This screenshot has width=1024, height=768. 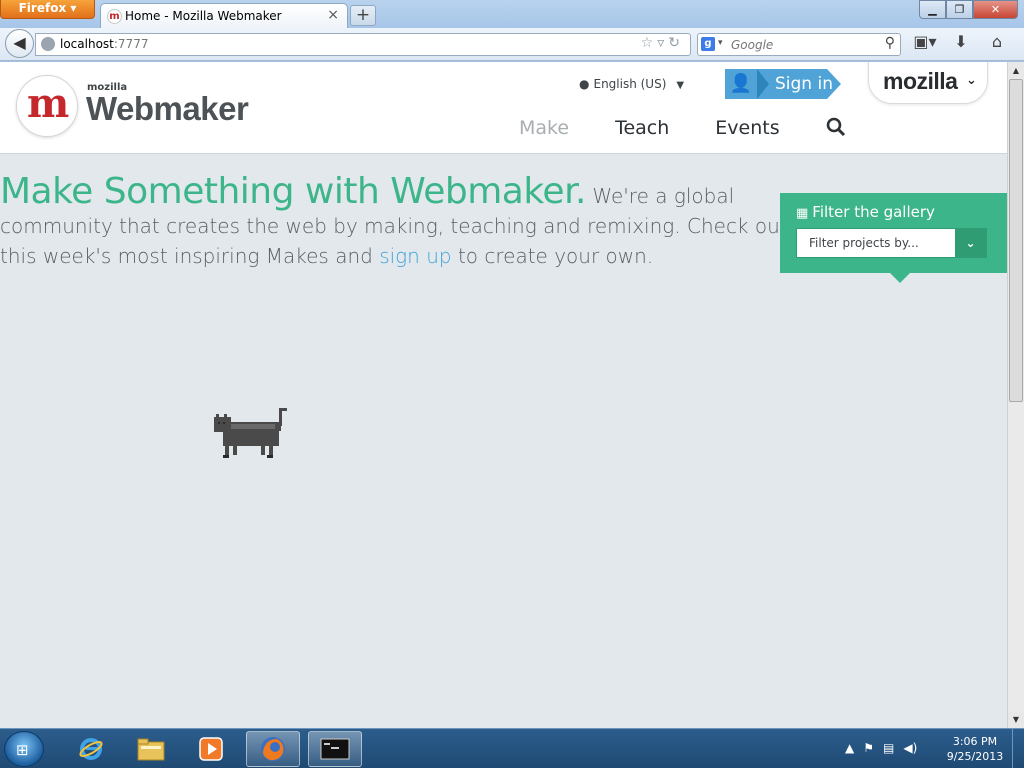 What do you see at coordinates (888, 748) in the screenshot?
I see `network-icon: ▤` at bounding box center [888, 748].